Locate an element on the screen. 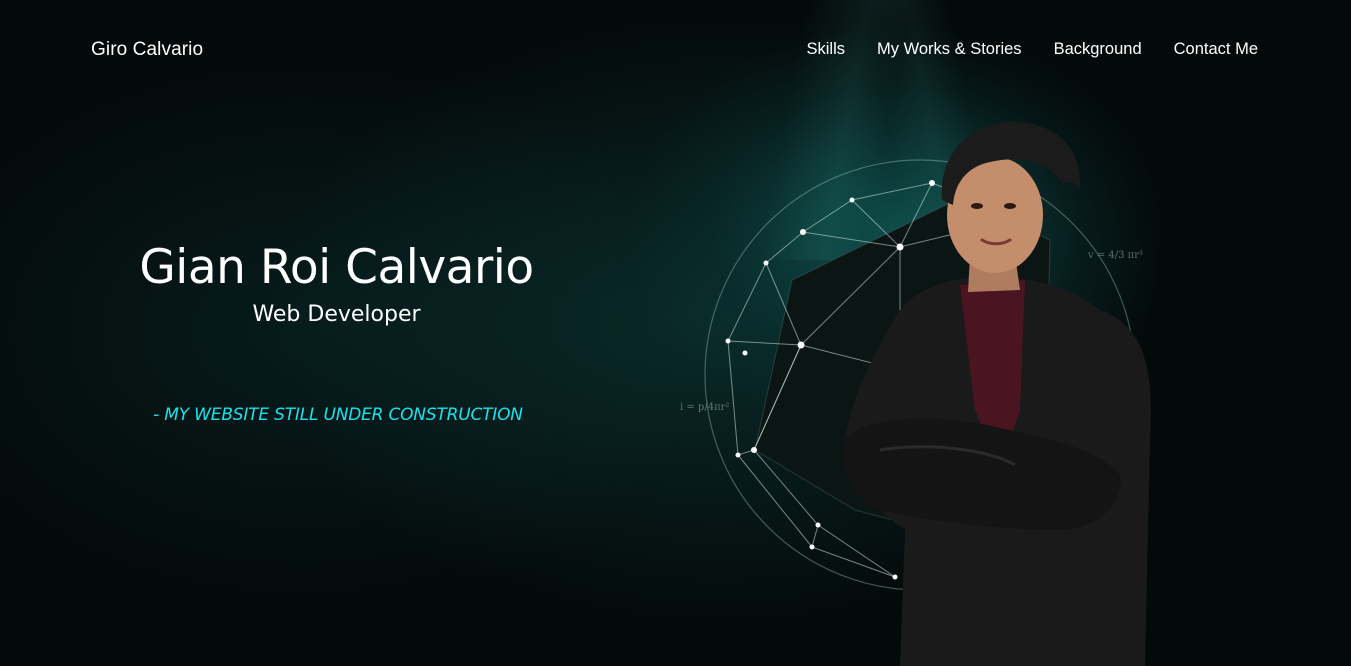 This screenshot has height=666, width=1351. svg-text: i = p/4πr² is located at coordinates (704, 407).